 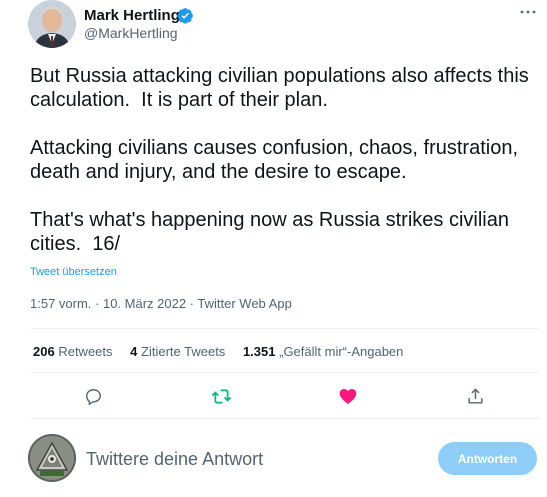 I want to click on quotes-stat: 4 Zitierte Tweets, so click(x=177, y=351).